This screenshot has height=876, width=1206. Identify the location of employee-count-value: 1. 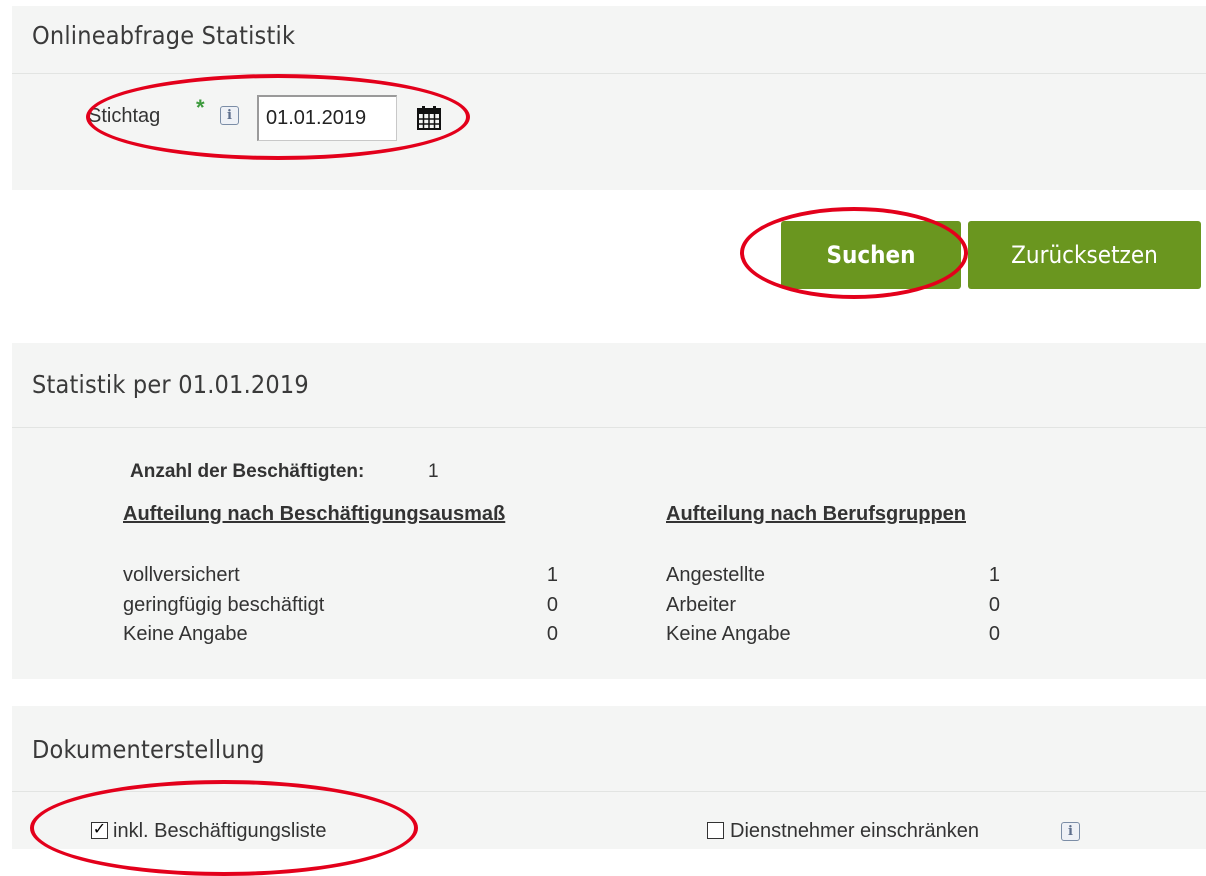
(433, 471).